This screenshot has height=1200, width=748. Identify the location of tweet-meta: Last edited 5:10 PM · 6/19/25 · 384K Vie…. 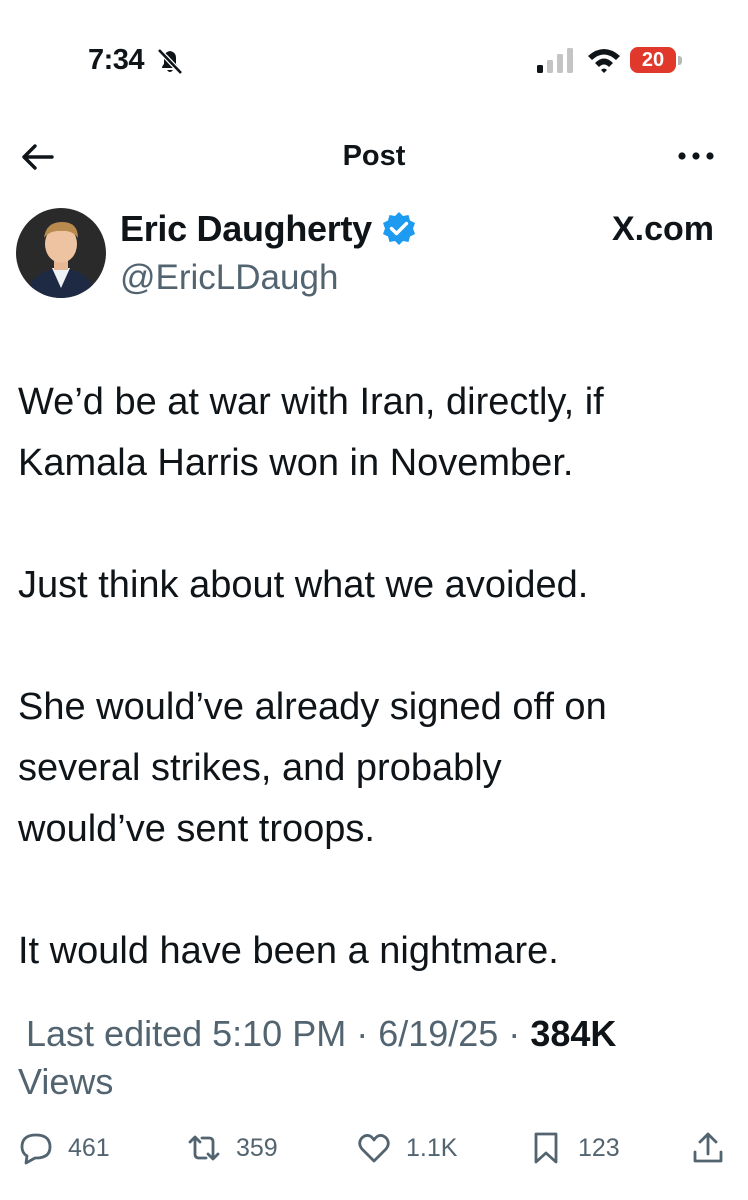
(374, 1058).